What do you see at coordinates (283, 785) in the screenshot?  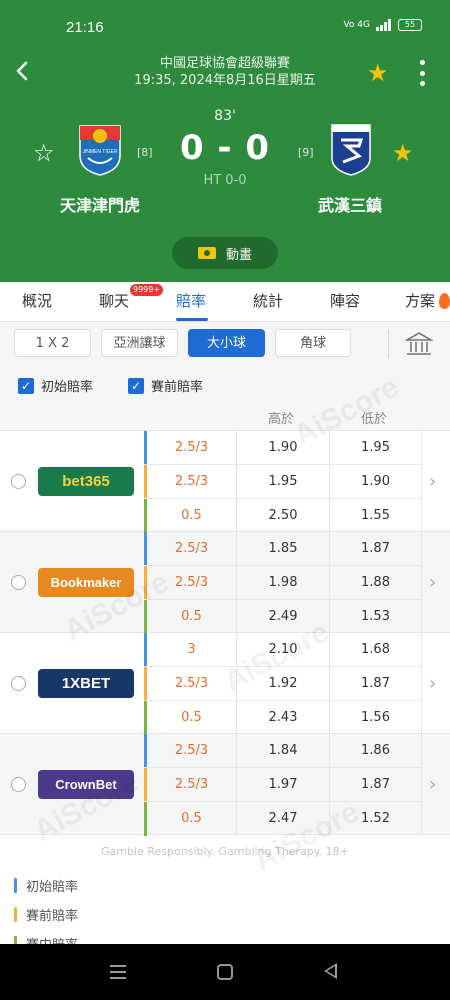 I see `odds-row: 2.5/3 1.97 1.87` at bounding box center [283, 785].